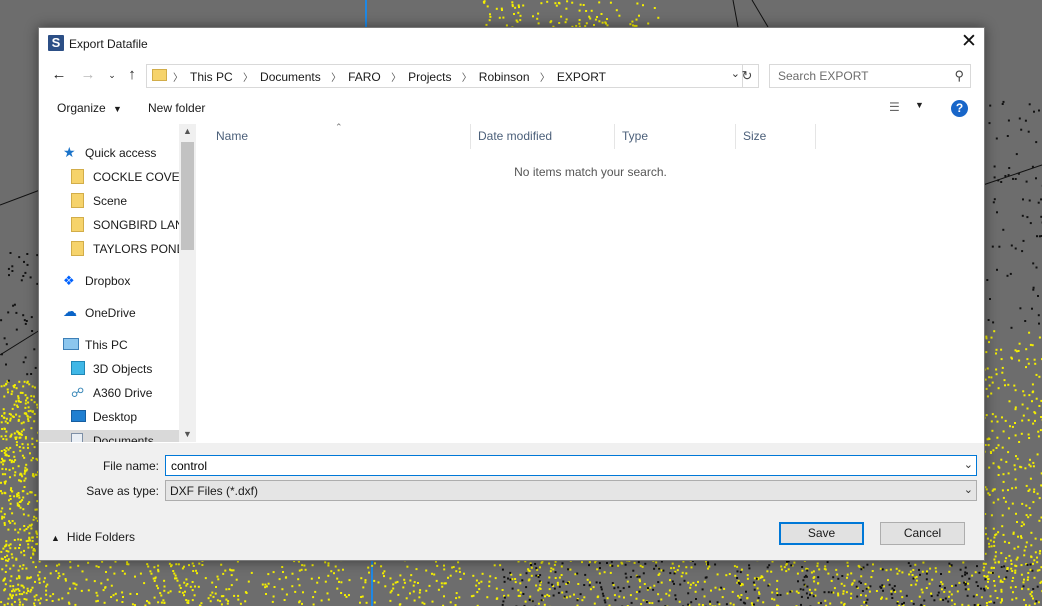 The image size is (1042, 606). I want to click on sidebar-item-quick-access: ★ Quick access, so click(121, 153).